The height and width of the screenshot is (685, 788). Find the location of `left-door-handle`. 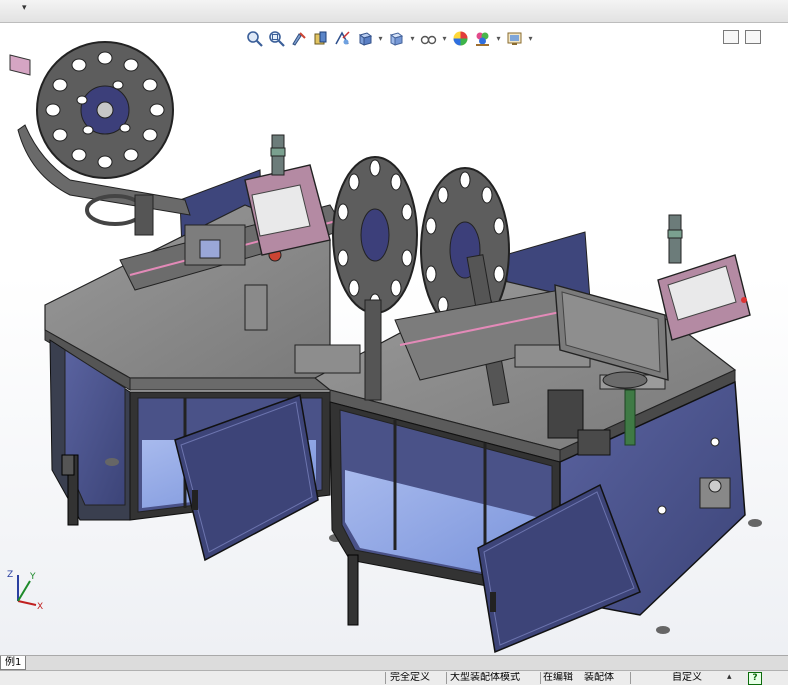

left-door-handle is located at coordinates (195, 500).